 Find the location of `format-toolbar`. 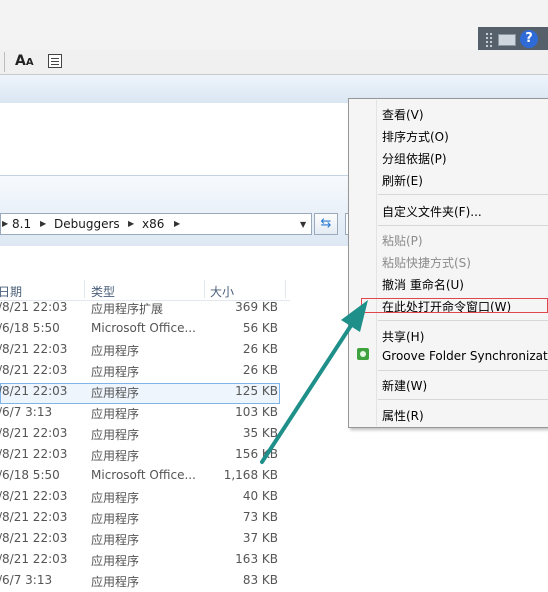

format-toolbar is located at coordinates (274, 62).